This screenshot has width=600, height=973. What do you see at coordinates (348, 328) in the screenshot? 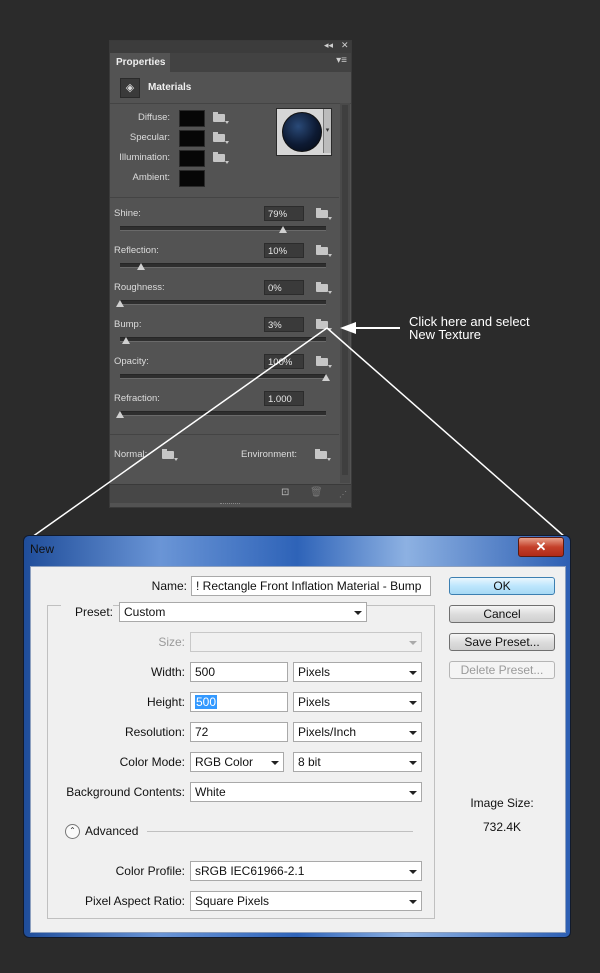
I see `callout-arrowhead` at bounding box center [348, 328].